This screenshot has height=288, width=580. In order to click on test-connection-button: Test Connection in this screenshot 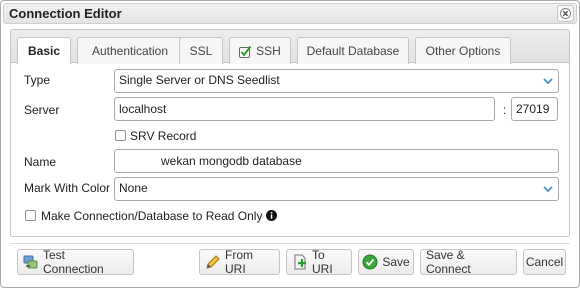, I will do `click(75, 262)`.